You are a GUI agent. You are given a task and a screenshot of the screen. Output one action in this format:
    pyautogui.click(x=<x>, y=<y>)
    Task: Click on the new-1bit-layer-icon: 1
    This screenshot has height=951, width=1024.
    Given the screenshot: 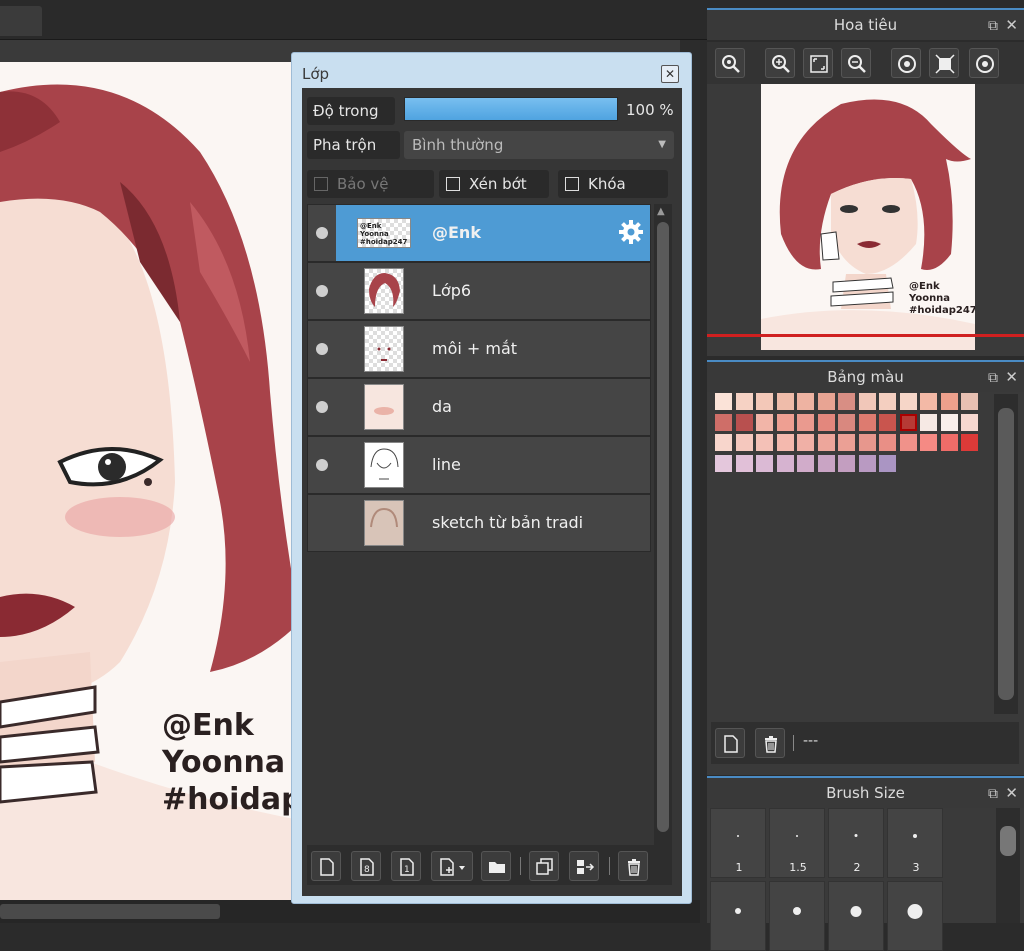 What is the action you would take?
    pyautogui.click(x=406, y=866)
    